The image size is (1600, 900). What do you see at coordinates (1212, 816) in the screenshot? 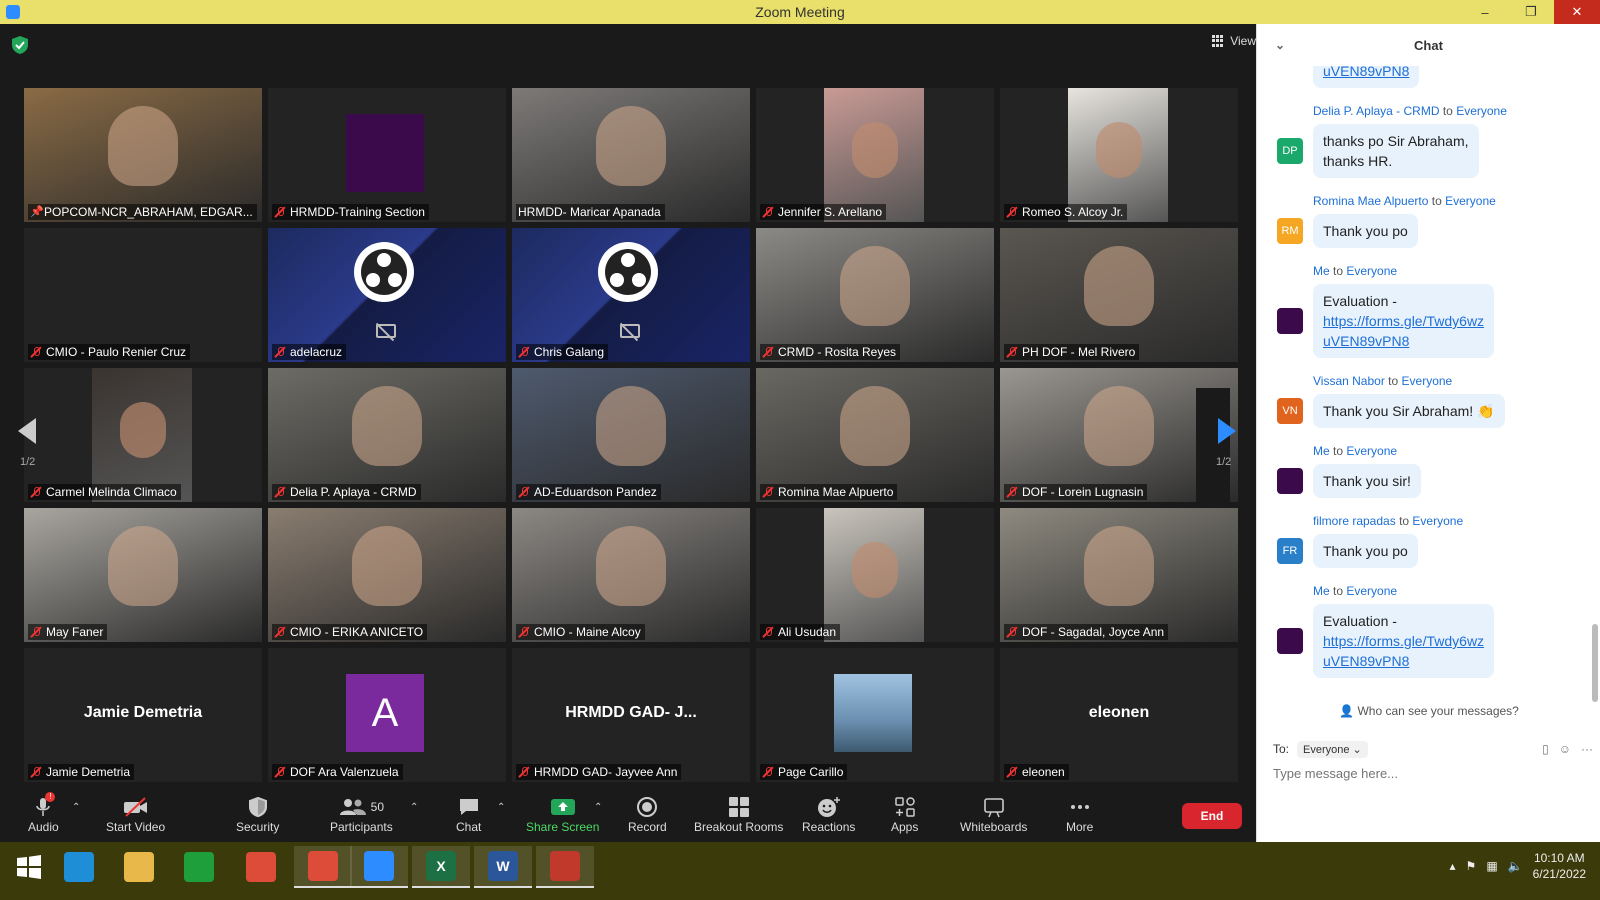
I see `end-meeting-button: End` at bounding box center [1212, 816].